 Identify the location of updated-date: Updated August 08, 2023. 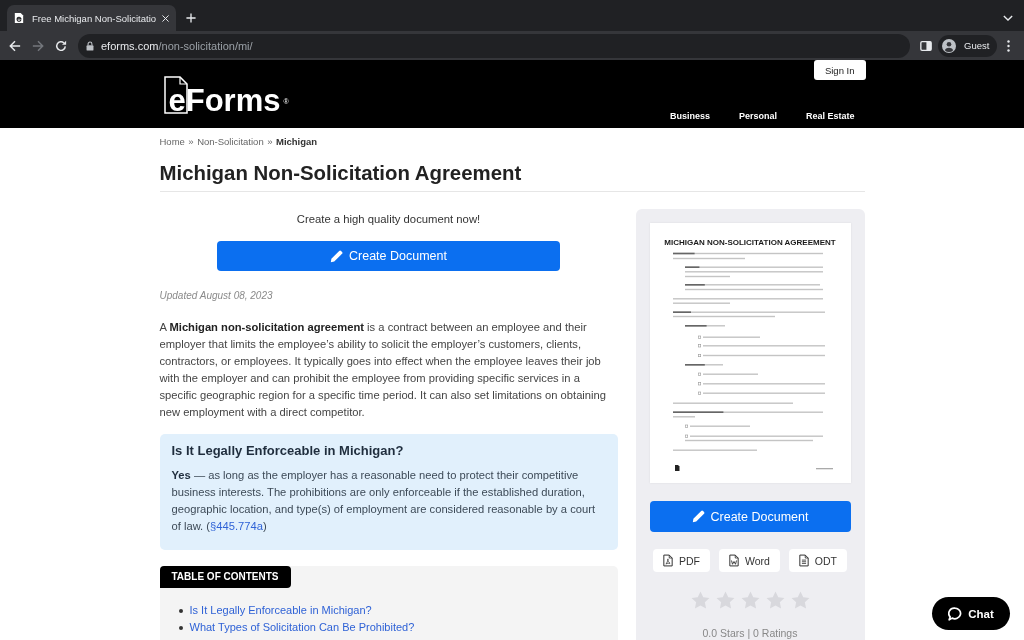
(216, 296).